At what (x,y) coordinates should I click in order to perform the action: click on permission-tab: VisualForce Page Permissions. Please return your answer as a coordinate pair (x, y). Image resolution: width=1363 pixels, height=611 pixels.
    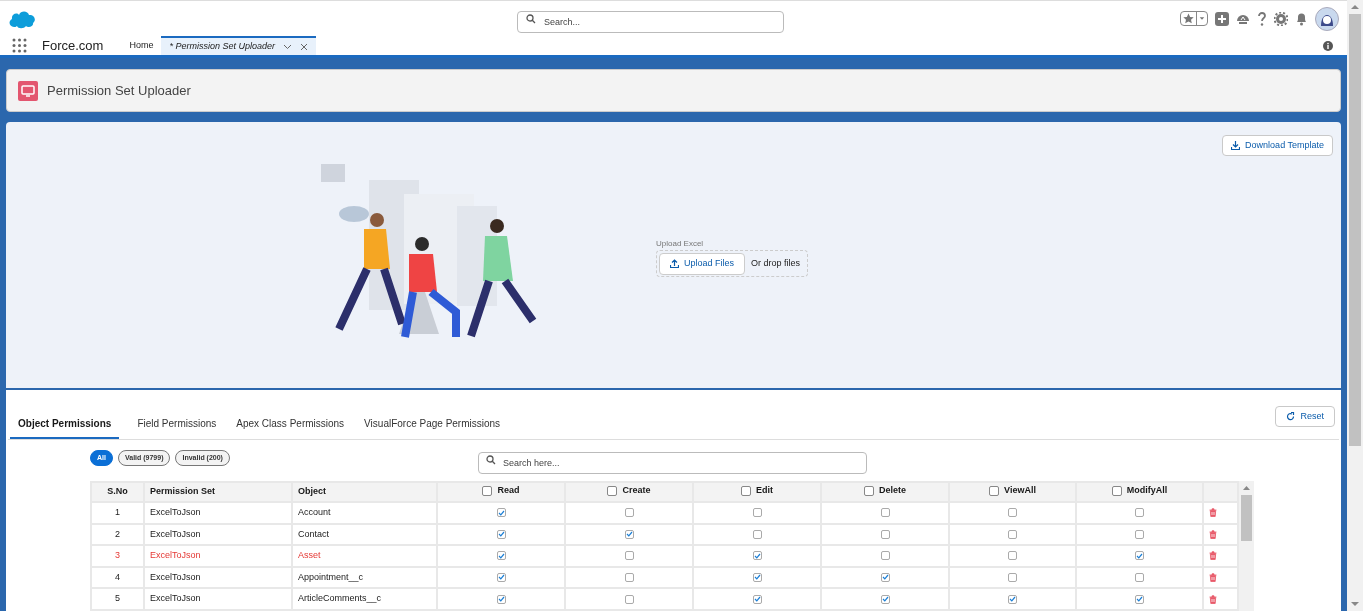
    Looking at the image, I should click on (432, 427).